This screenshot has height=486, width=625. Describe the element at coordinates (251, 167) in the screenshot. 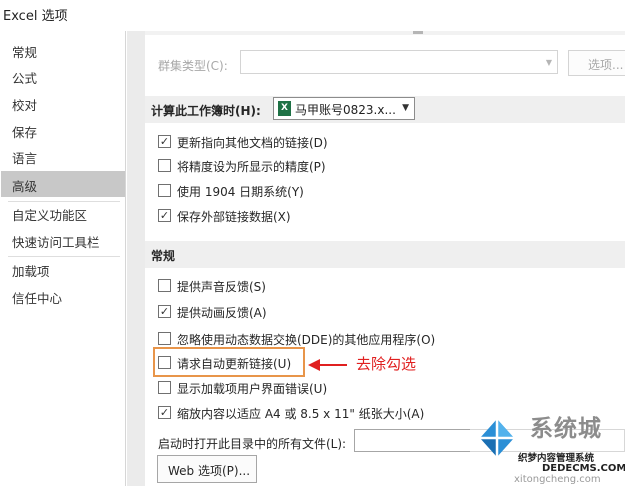

I see `option-label: 将精度设为所显示的精度(P)` at that location.